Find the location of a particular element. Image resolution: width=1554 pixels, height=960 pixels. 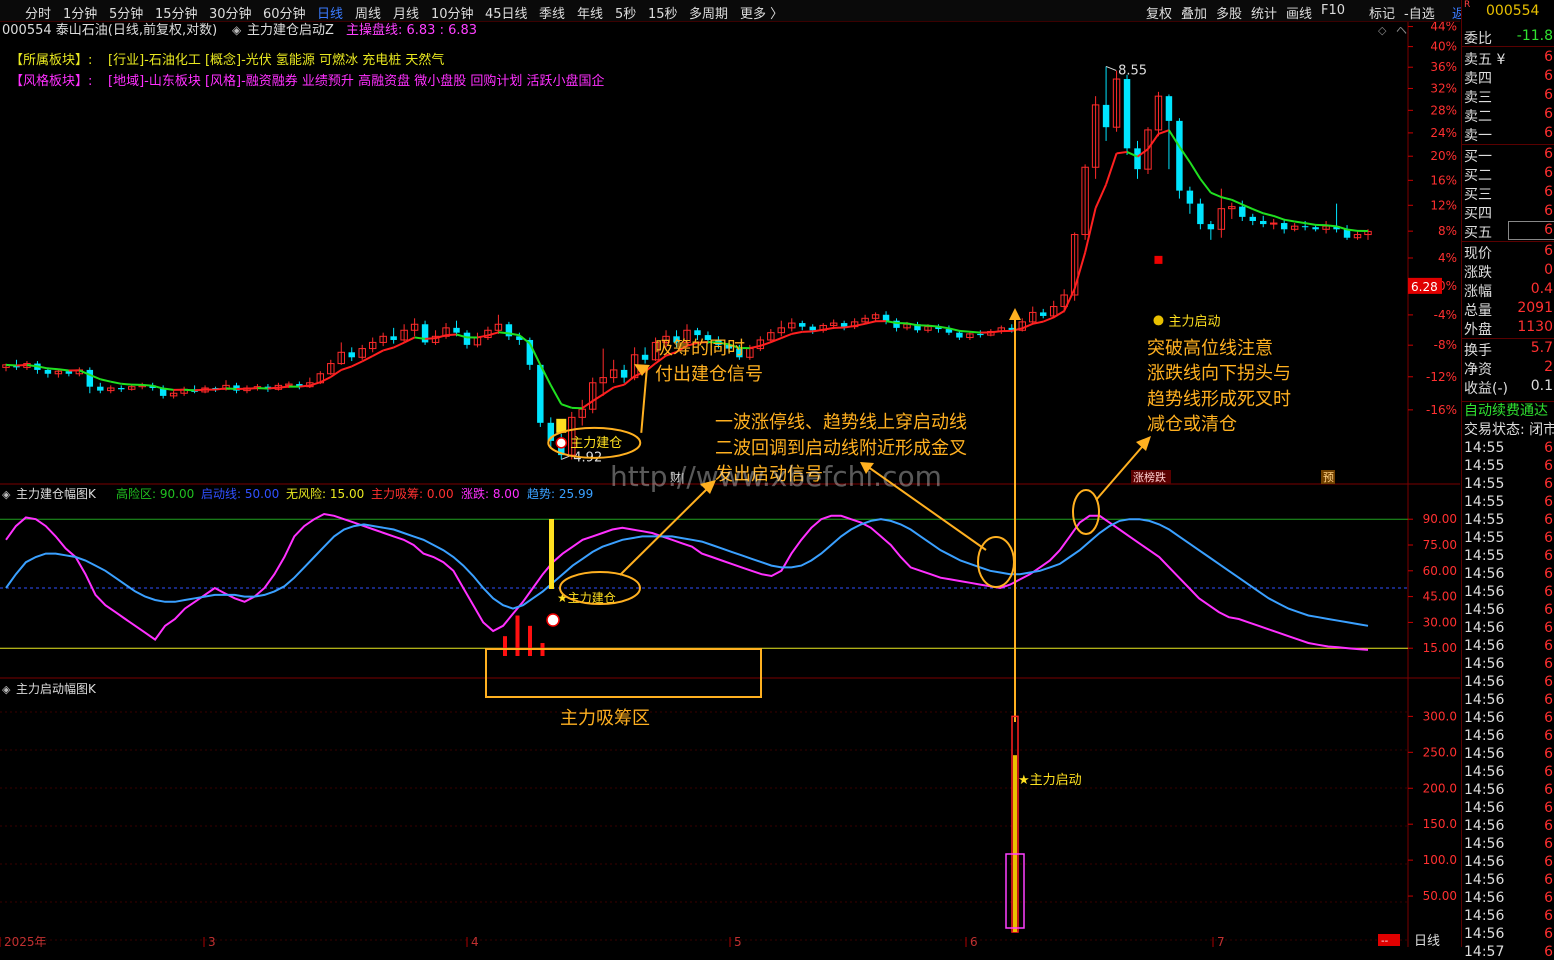

period-tab-3: 15分钟 is located at coordinates (176, 12).